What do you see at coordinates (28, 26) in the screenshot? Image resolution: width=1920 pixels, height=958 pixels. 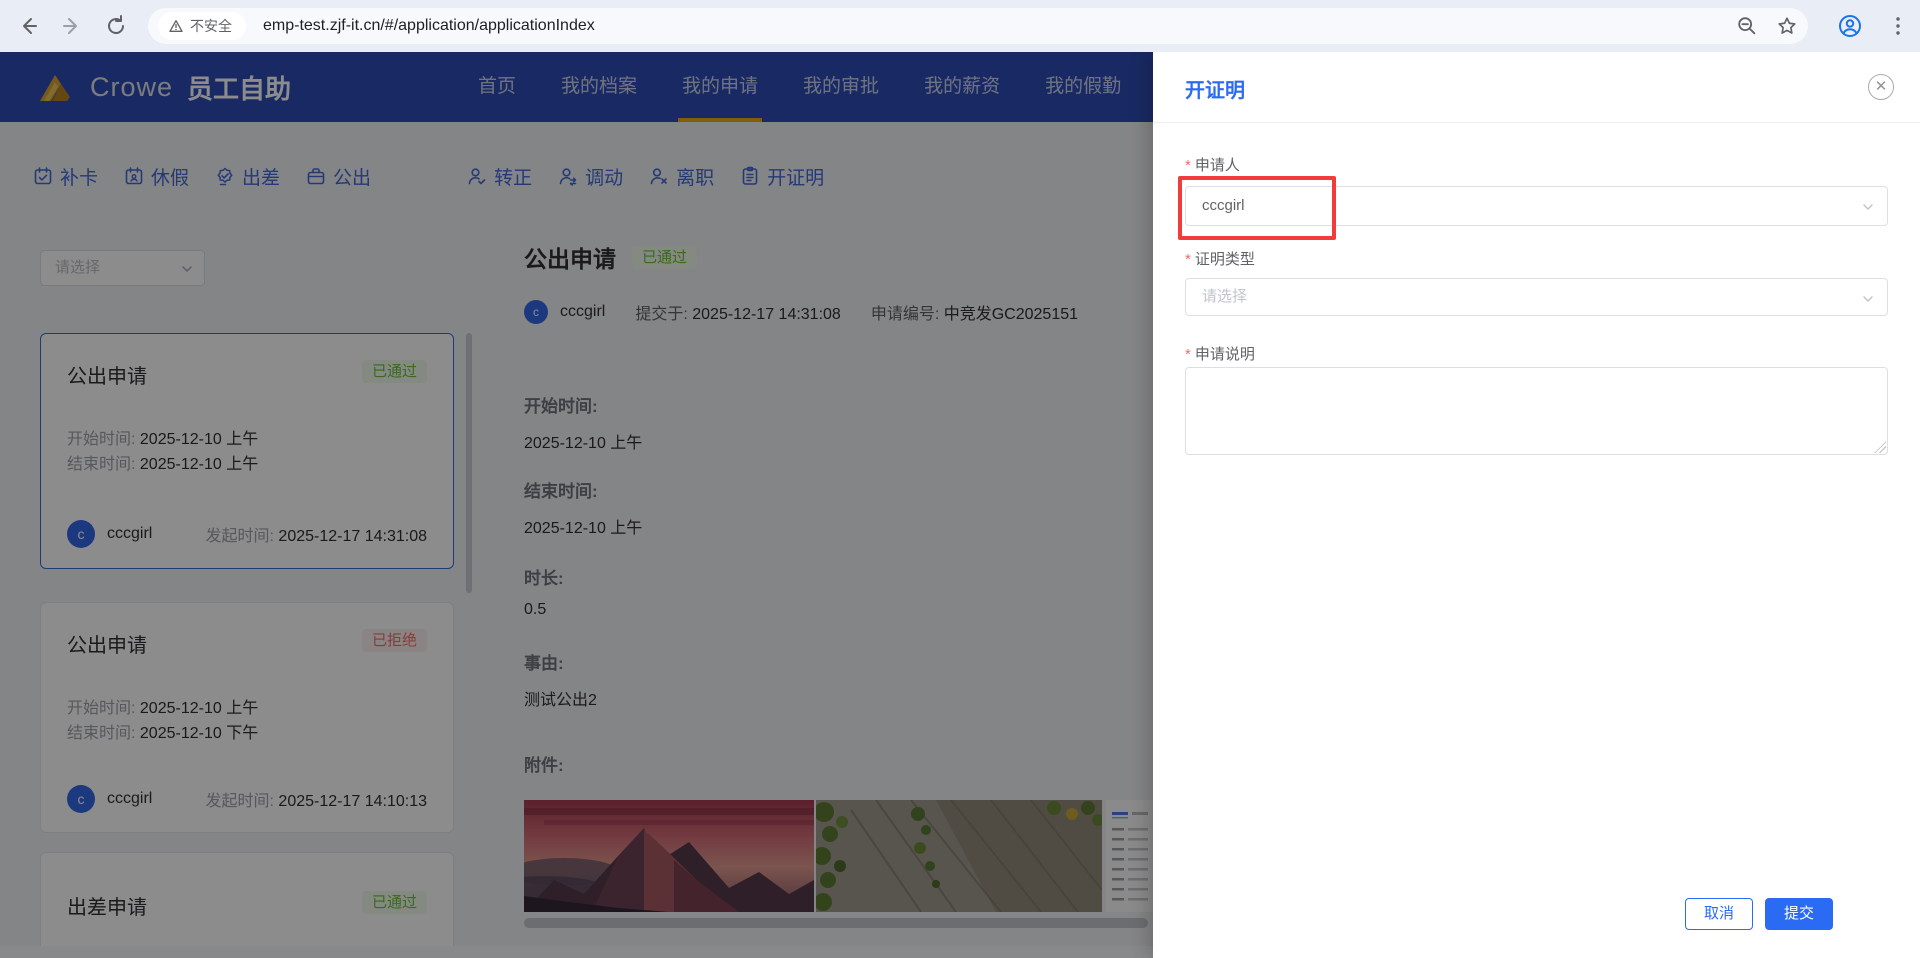 I see `back-icon` at bounding box center [28, 26].